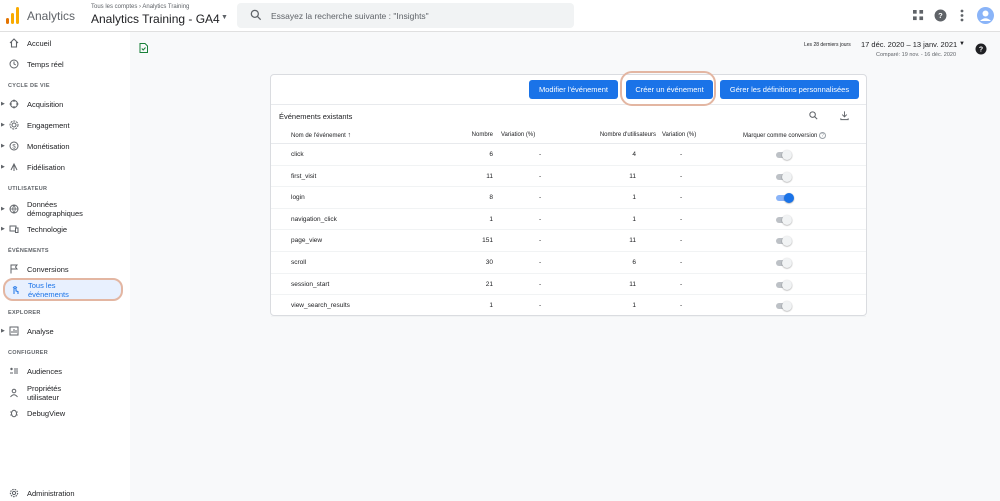  What do you see at coordinates (65, 269) in the screenshot?
I see `sidebar-item-conversions: Conversions` at bounding box center [65, 269].